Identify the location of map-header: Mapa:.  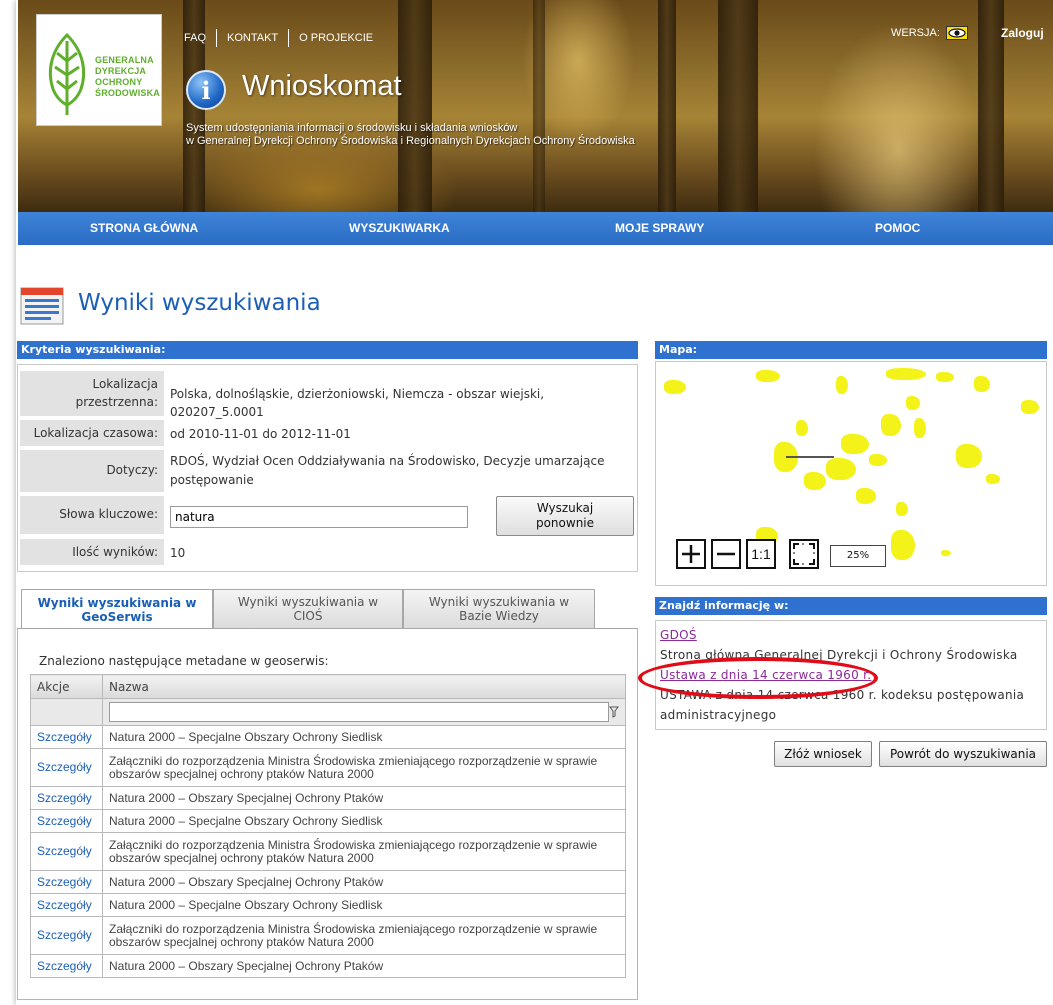
(851, 350).